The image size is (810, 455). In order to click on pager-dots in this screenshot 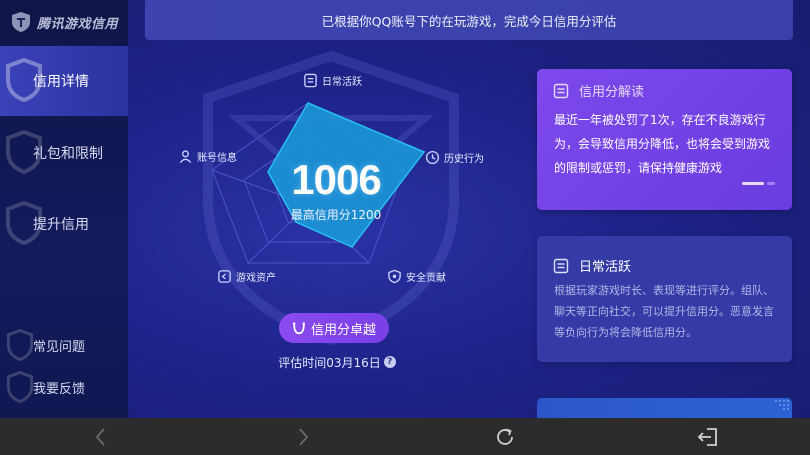, I will do `click(760, 183)`.